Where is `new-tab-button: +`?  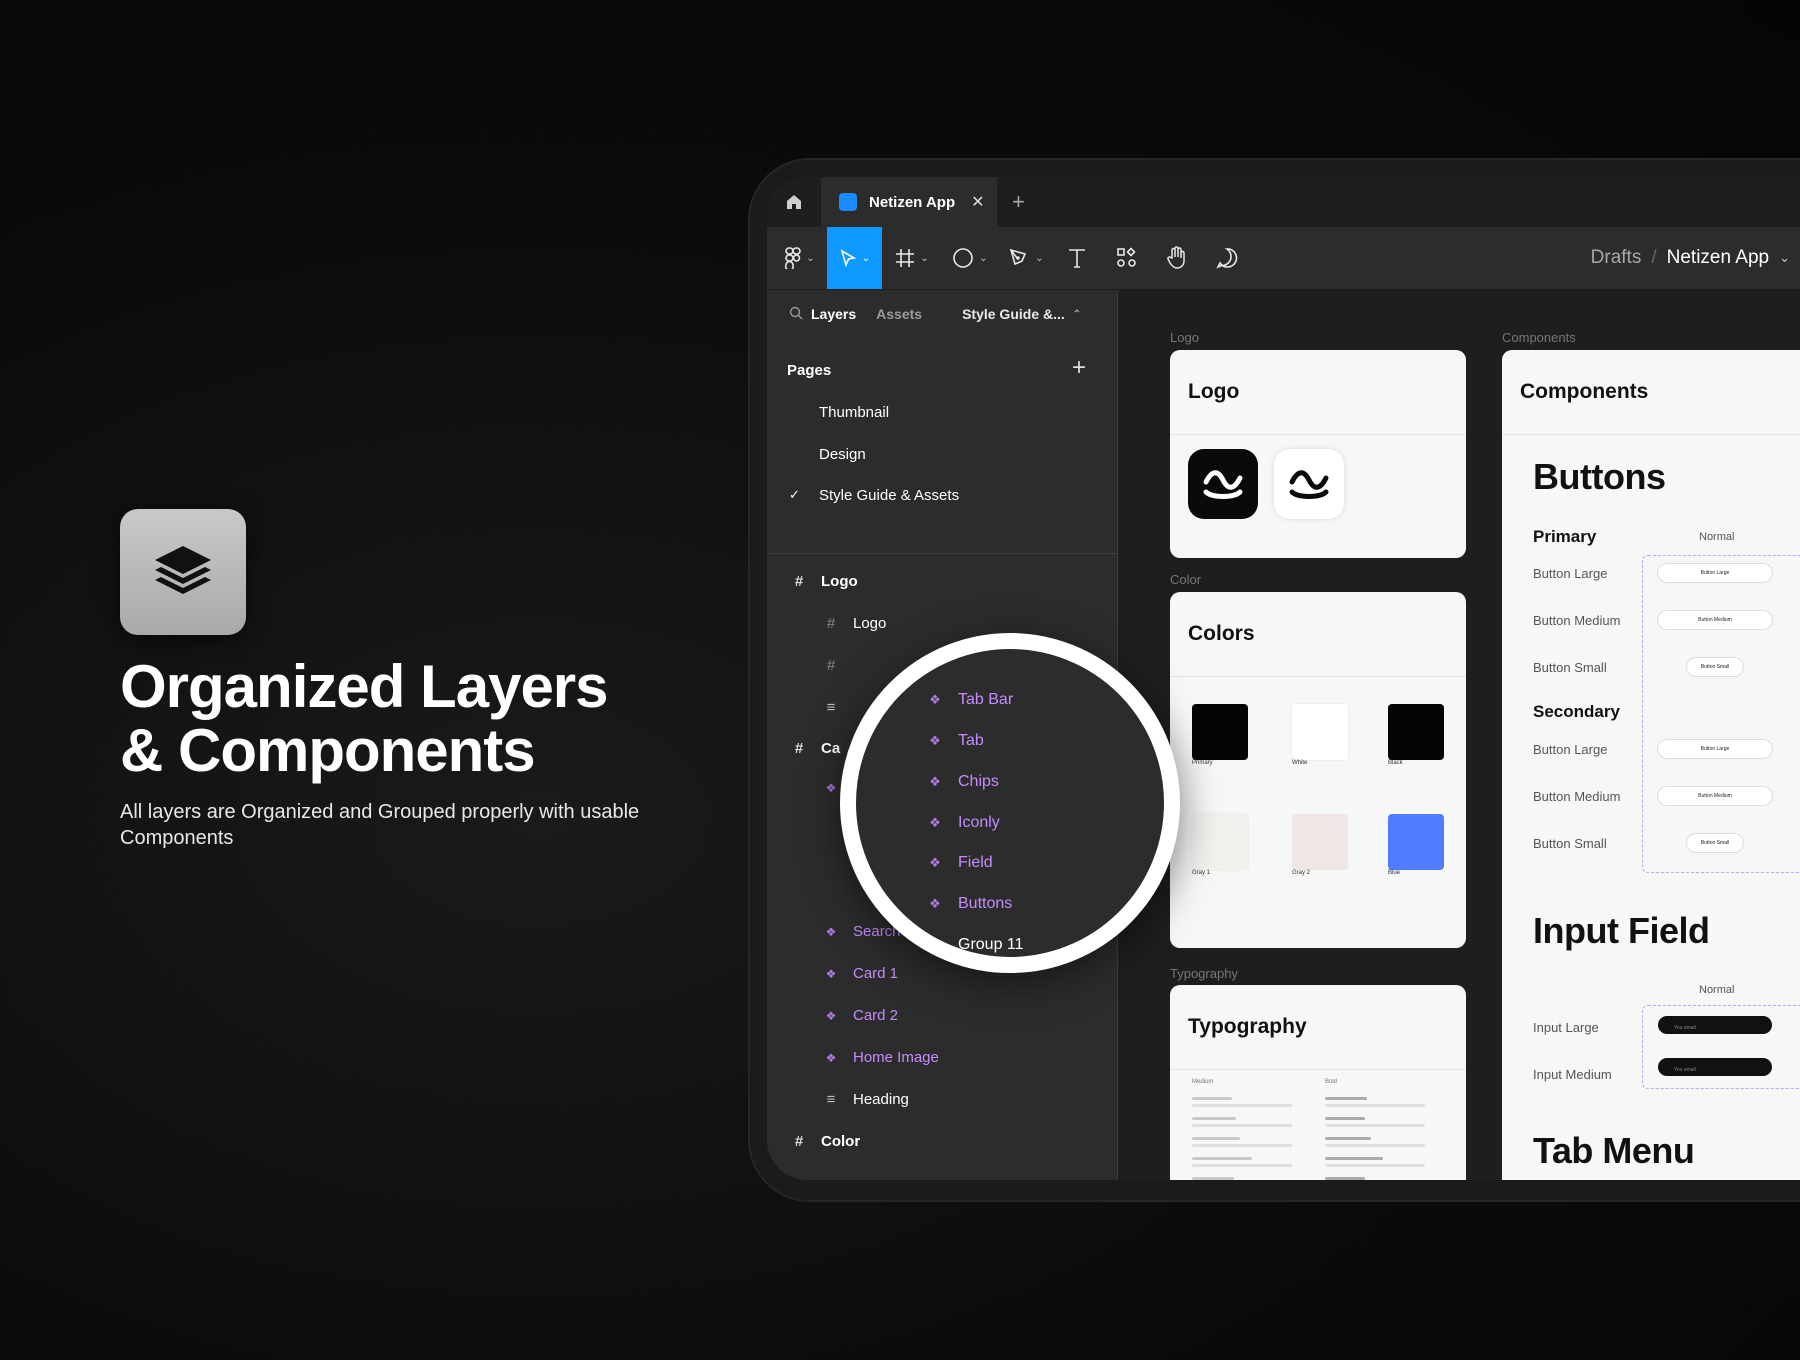
new-tab-button: + is located at coordinates (1018, 202).